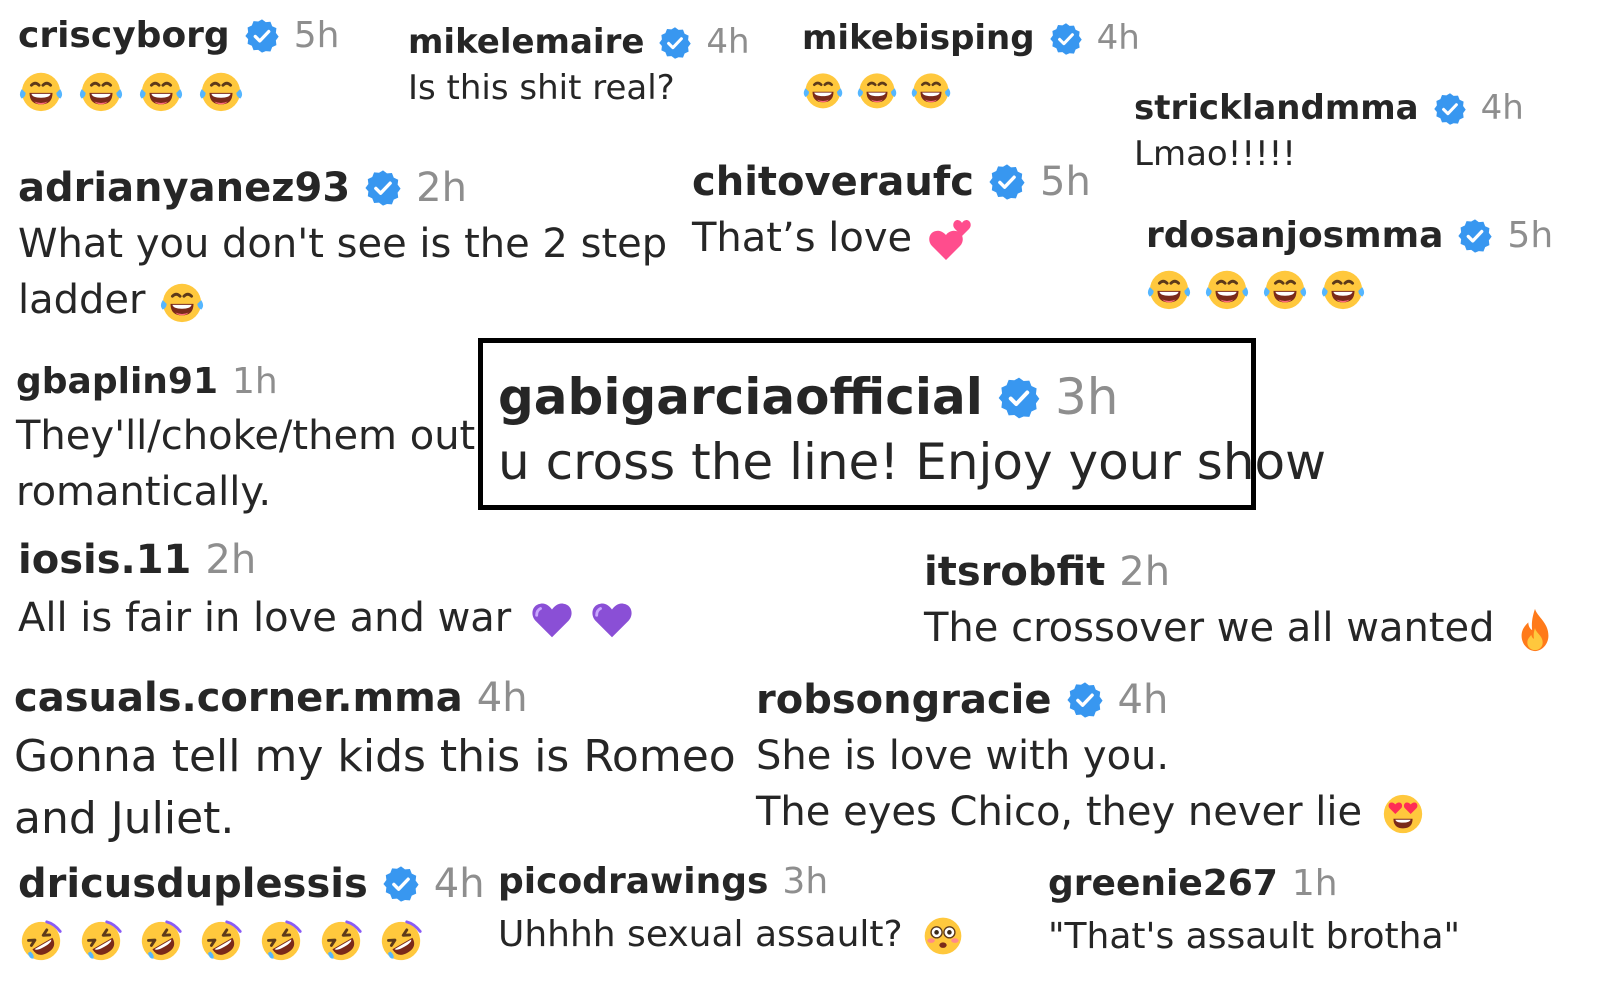 The height and width of the screenshot is (1000, 1600). Describe the element at coordinates (265, 618) in the screenshot. I see `comment-text-fragment: All is fair in love and war` at that location.